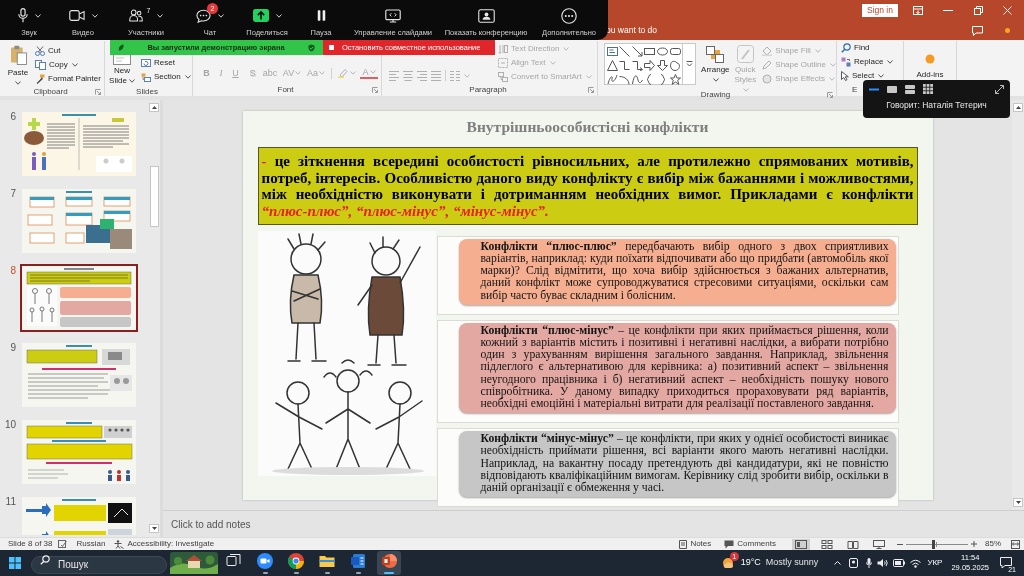 The image size is (1024, 576). I want to click on battery-icon, so click(899, 563).